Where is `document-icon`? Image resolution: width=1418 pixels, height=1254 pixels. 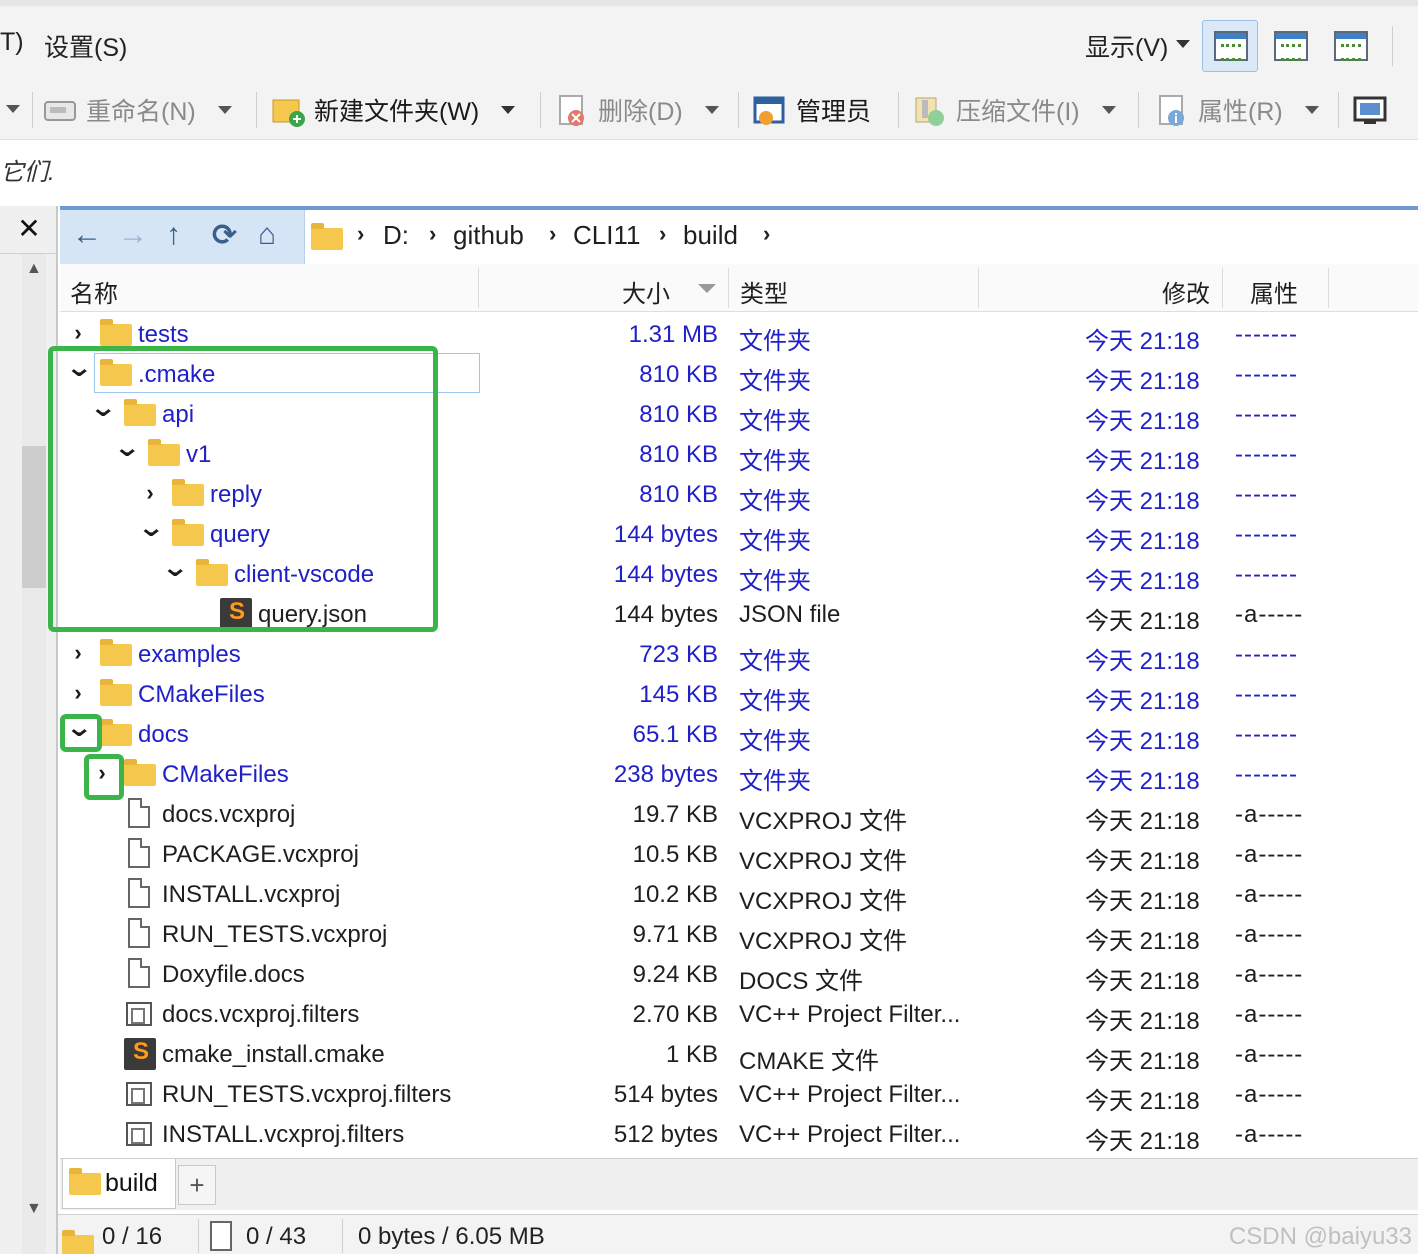 document-icon is located at coordinates (141, 973).